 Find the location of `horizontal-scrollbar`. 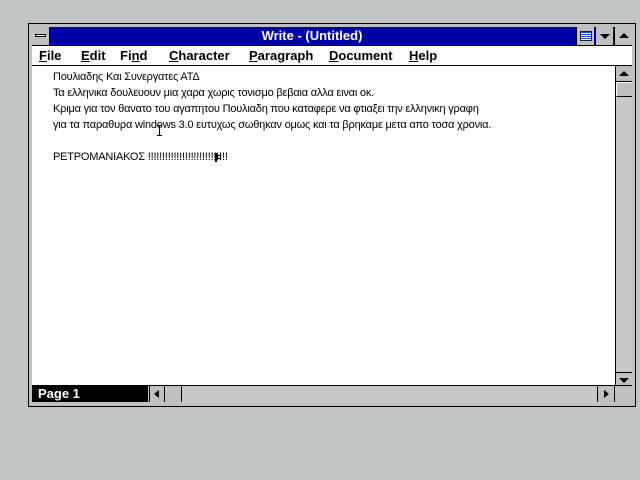

horizontal-scrollbar is located at coordinates (381, 394).